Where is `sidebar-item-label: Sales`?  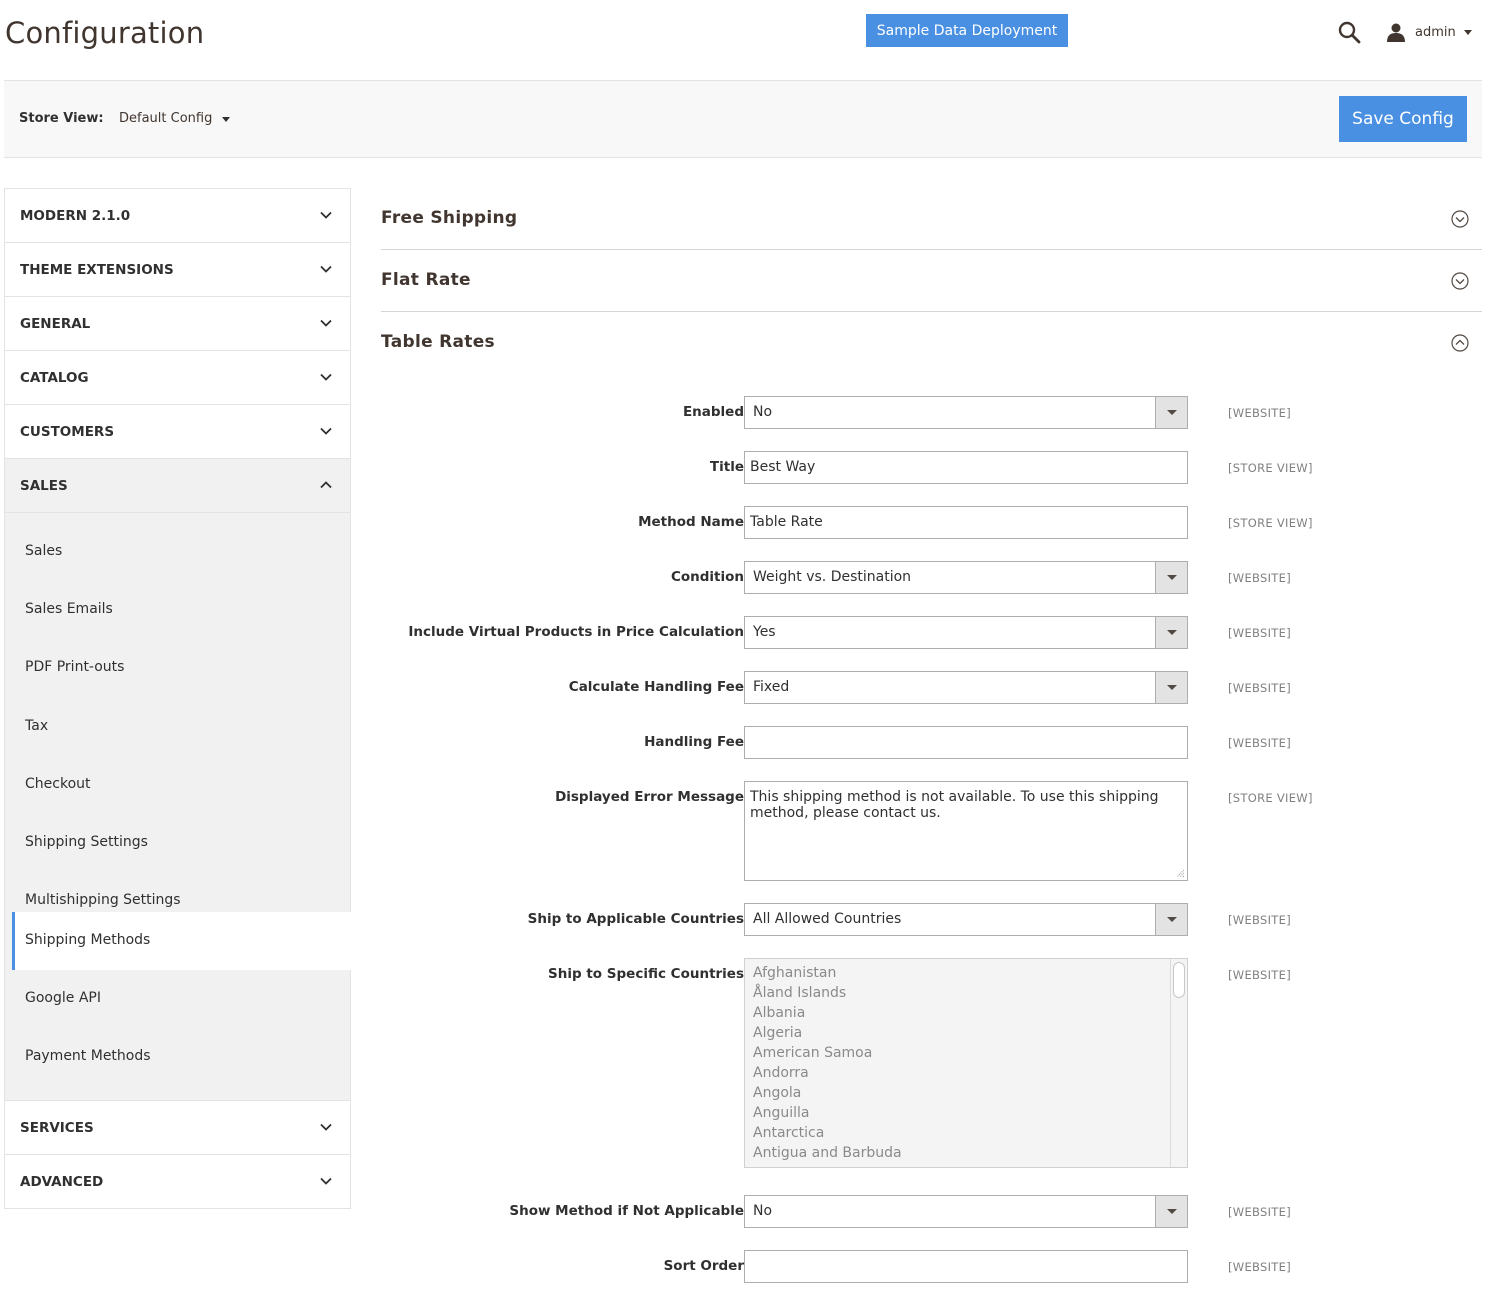
sidebar-item-label: Sales is located at coordinates (44, 551).